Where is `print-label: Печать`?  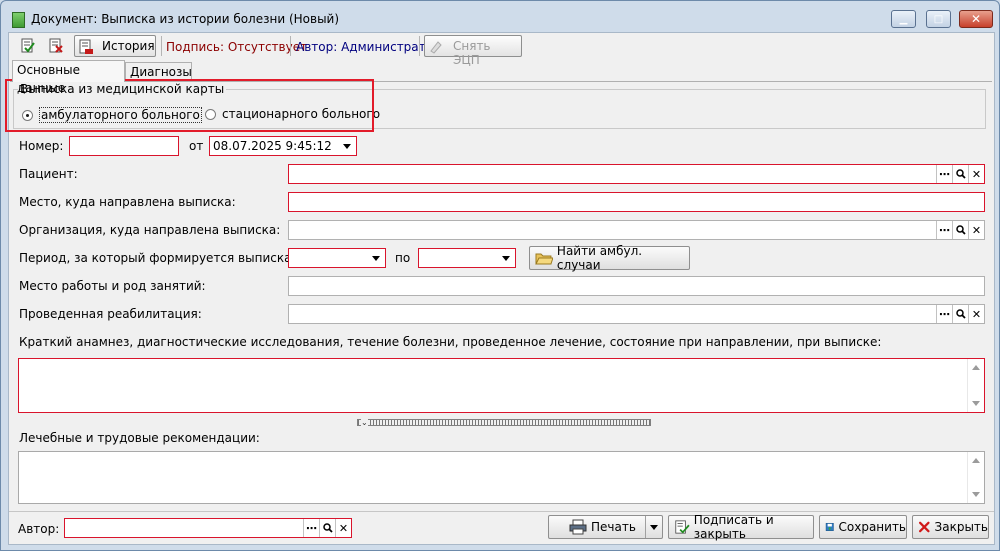 print-label: Печать is located at coordinates (613, 527).